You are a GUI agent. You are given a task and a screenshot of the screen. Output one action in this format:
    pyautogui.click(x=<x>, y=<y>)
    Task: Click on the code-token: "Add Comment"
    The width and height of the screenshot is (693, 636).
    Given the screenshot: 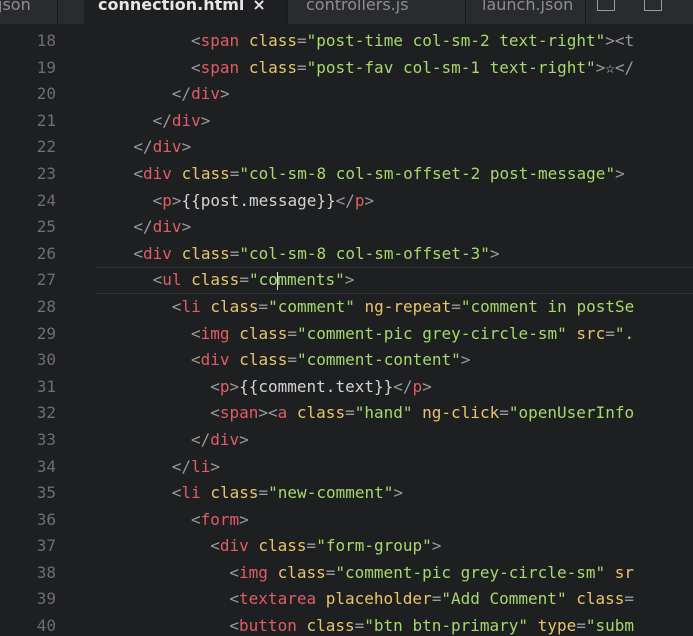 What is the action you would take?
    pyautogui.click(x=504, y=599)
    